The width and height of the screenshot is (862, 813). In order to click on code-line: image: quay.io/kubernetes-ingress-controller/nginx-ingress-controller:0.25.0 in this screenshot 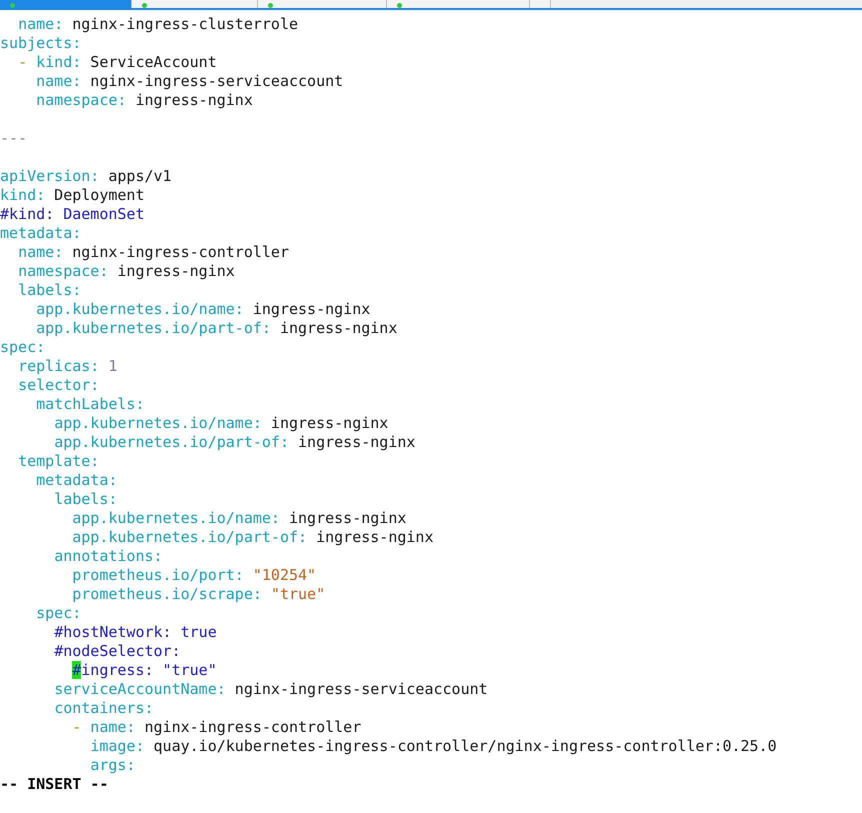, I will do `click(433, 746)`.